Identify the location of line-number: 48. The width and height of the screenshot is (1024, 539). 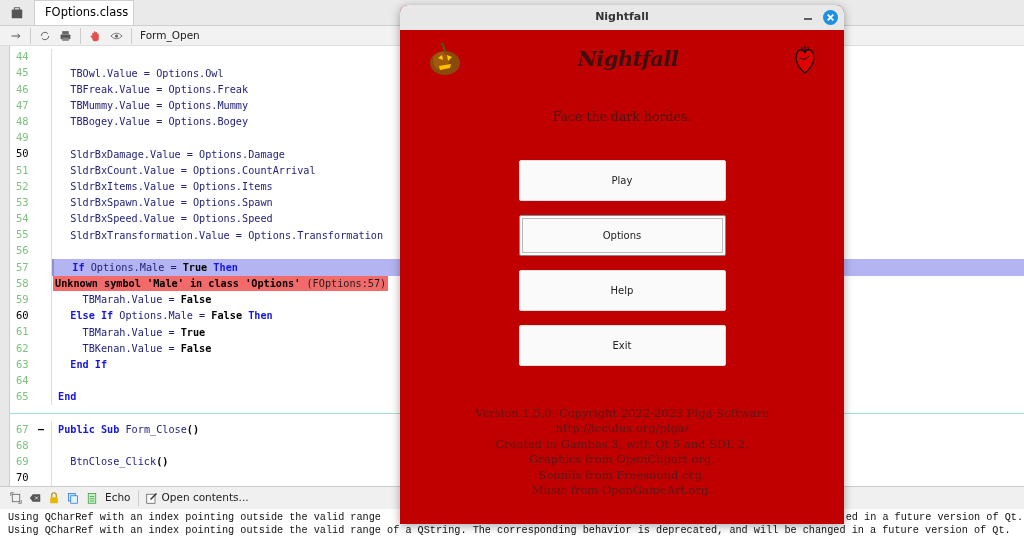
(23, 121).